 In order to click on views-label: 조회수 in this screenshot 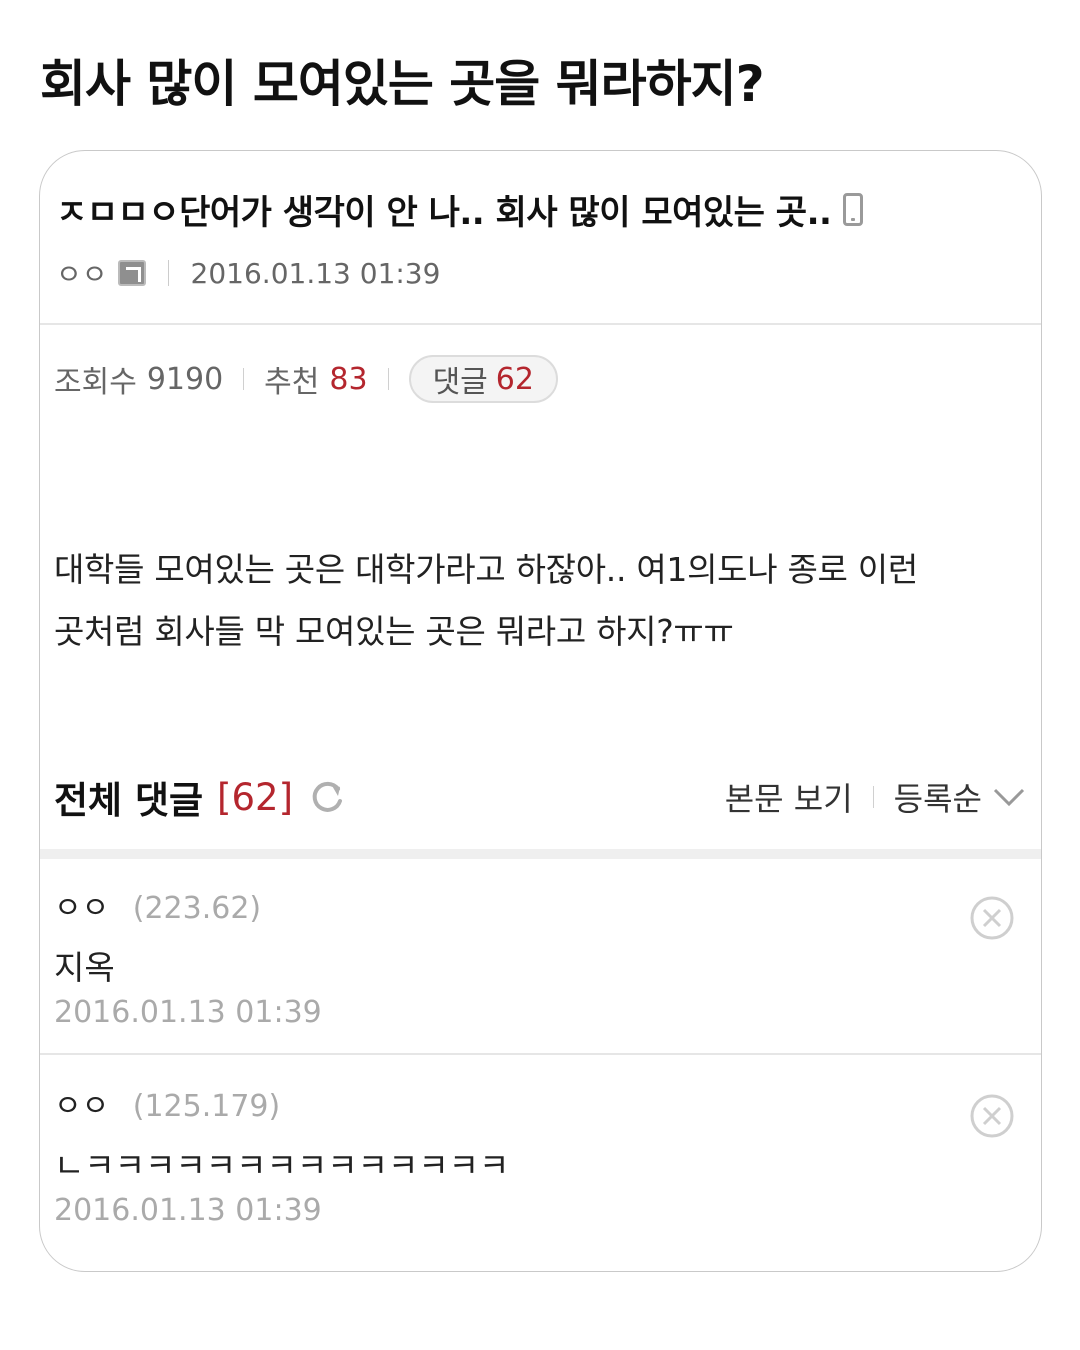, I will do `click(95, 382)`.